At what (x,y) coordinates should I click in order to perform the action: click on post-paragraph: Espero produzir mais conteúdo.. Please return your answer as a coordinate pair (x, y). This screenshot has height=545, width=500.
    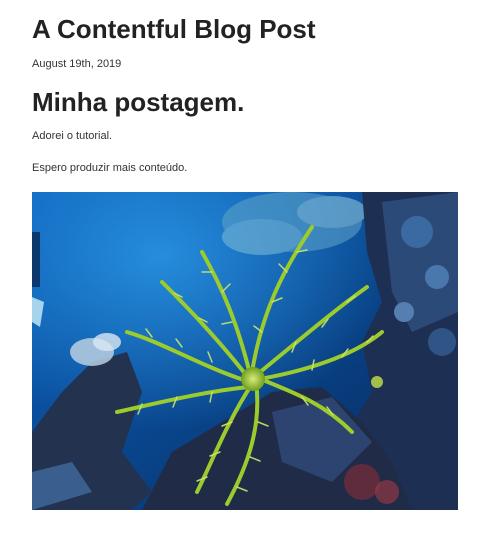
    Looking at the image, I should click on (110, 168).